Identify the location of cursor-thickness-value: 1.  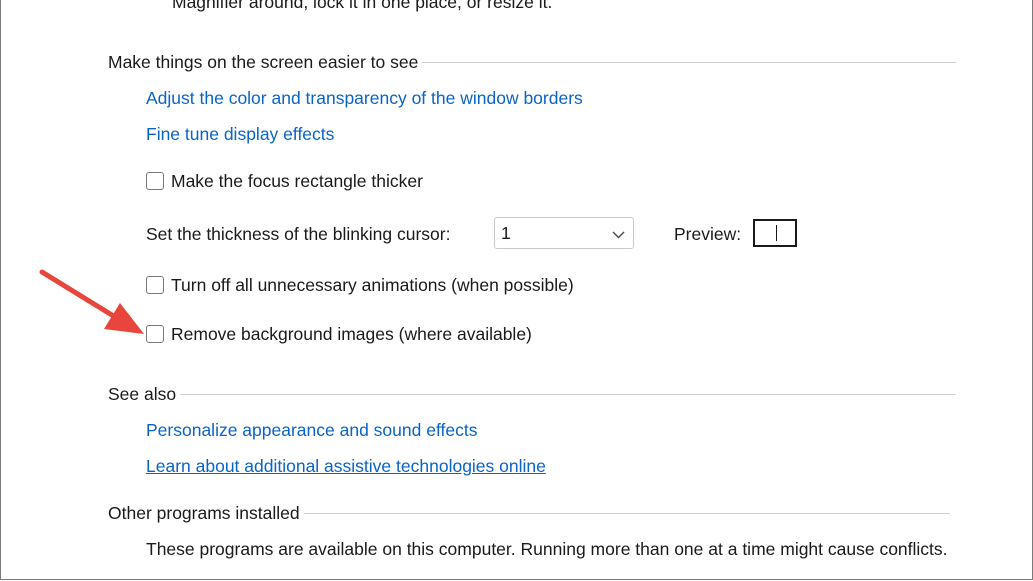
(506, 233).